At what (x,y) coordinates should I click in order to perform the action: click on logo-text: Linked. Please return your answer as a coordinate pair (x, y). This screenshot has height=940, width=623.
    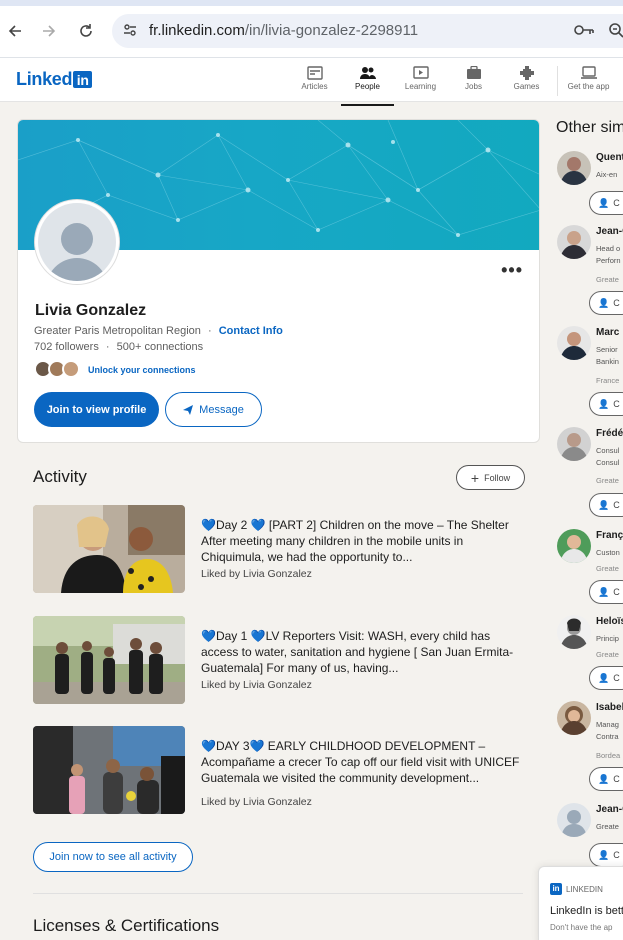
    Looking at the image, I should click on (44, 79).